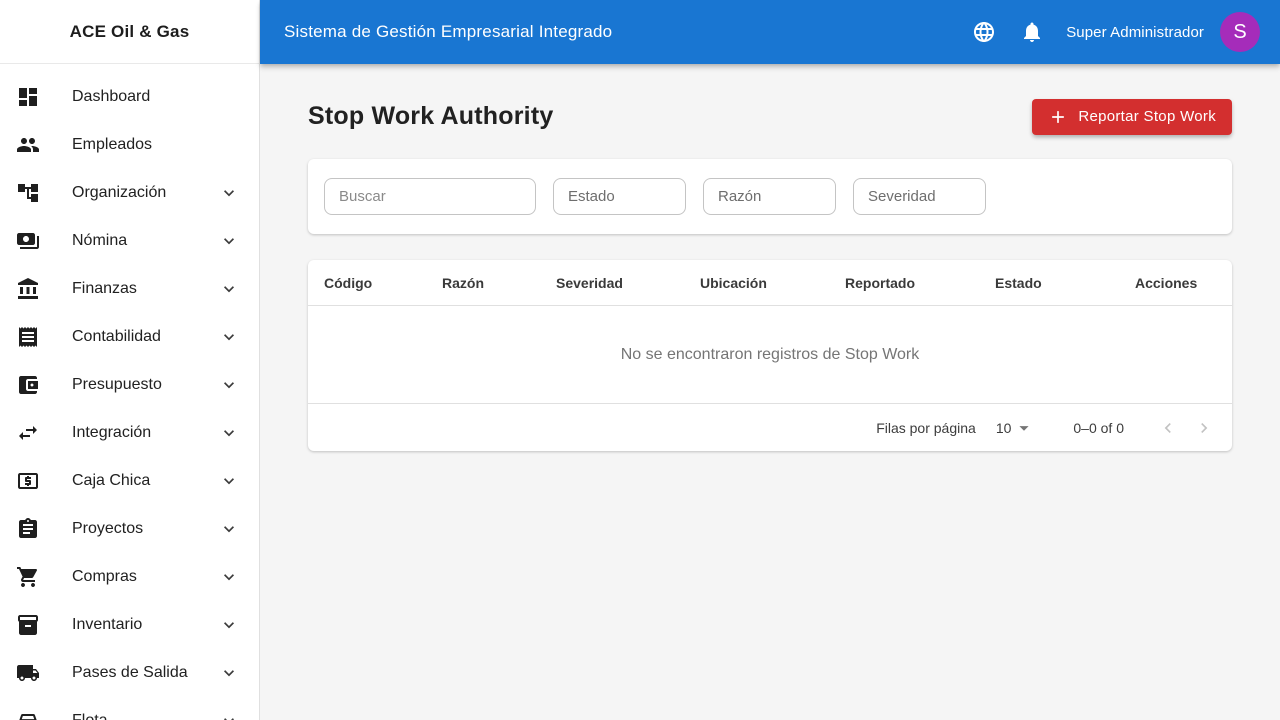  Describe the element at coordinates (430, 196) in the screenshot. I see `search-input` at that location.